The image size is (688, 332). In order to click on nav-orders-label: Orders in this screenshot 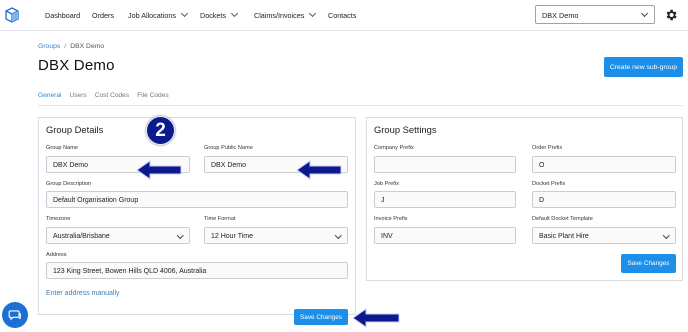, I will do `click(103, 15)`.